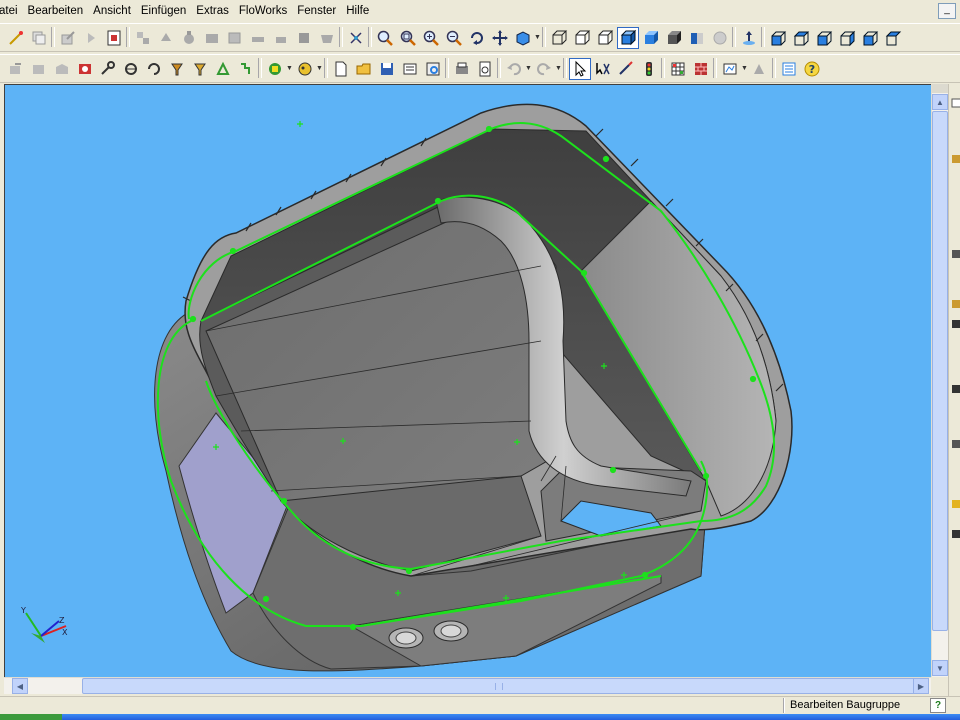 The image size is (960, 720). Describe the element at coordinates (305, 69) in the screenshot. I see `appearance-icon` at that location.